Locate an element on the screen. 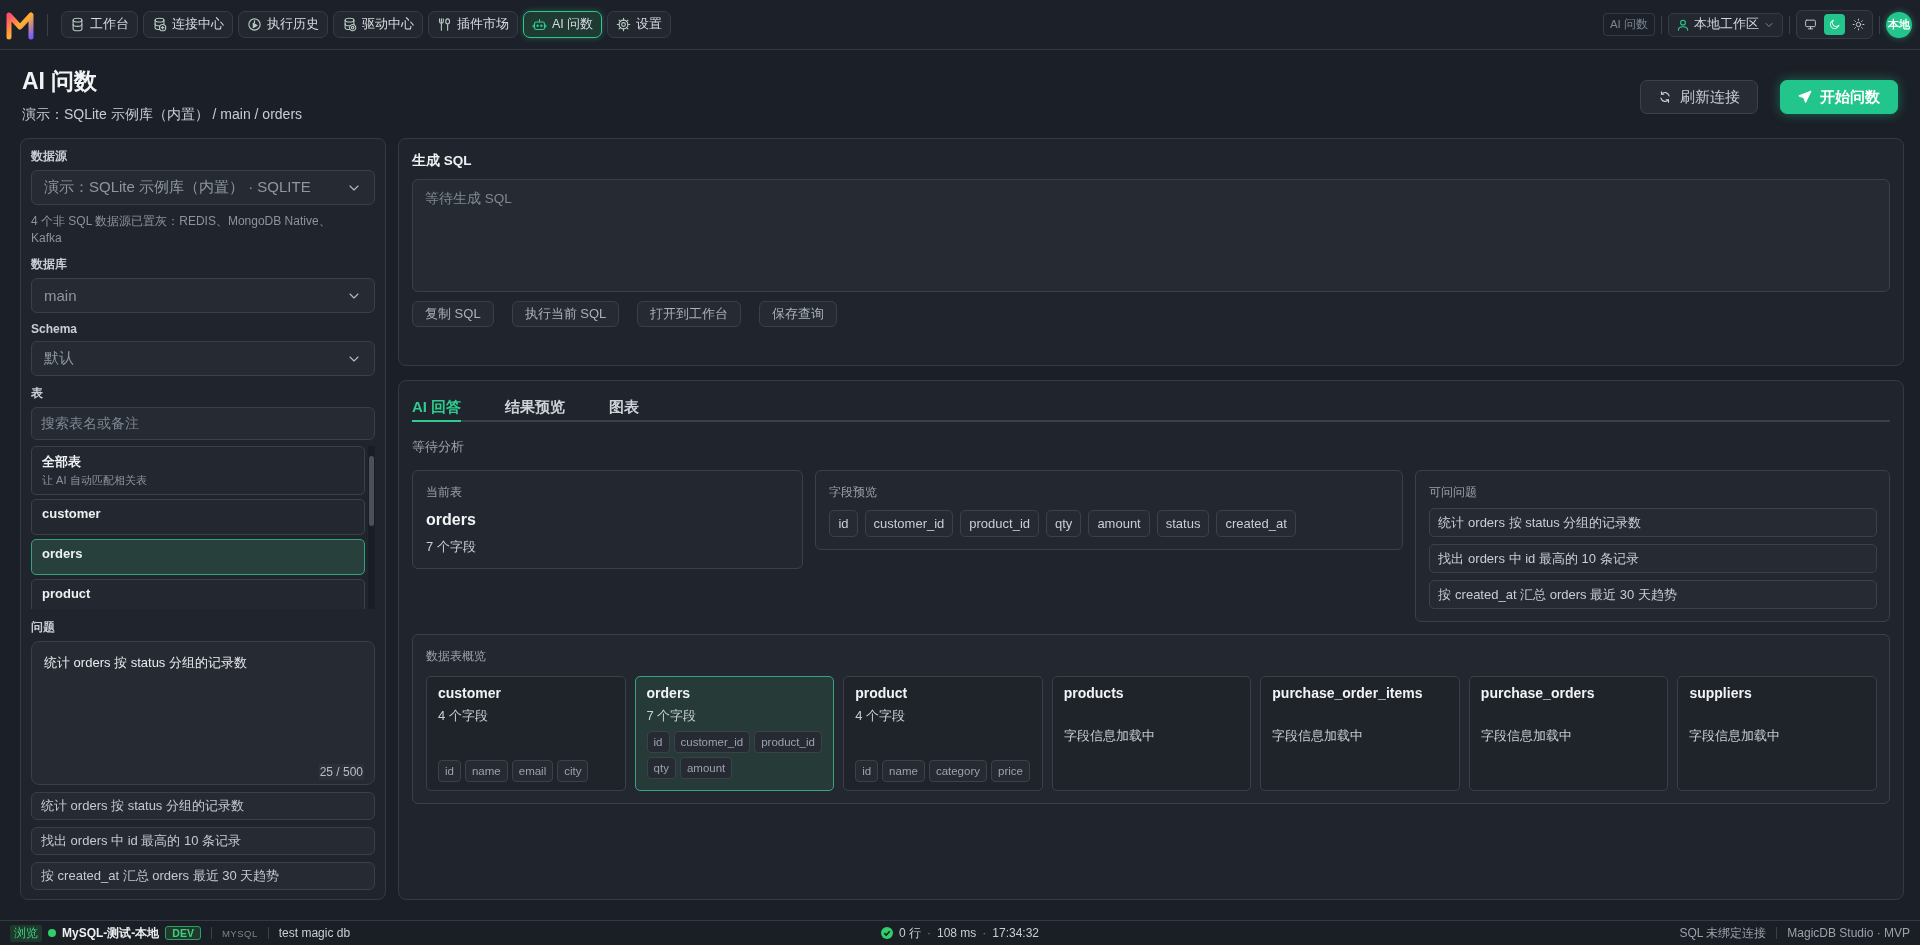 This screenshot has width=1920, height=945. table-list-item: orders is located at coordinates (198, 557).